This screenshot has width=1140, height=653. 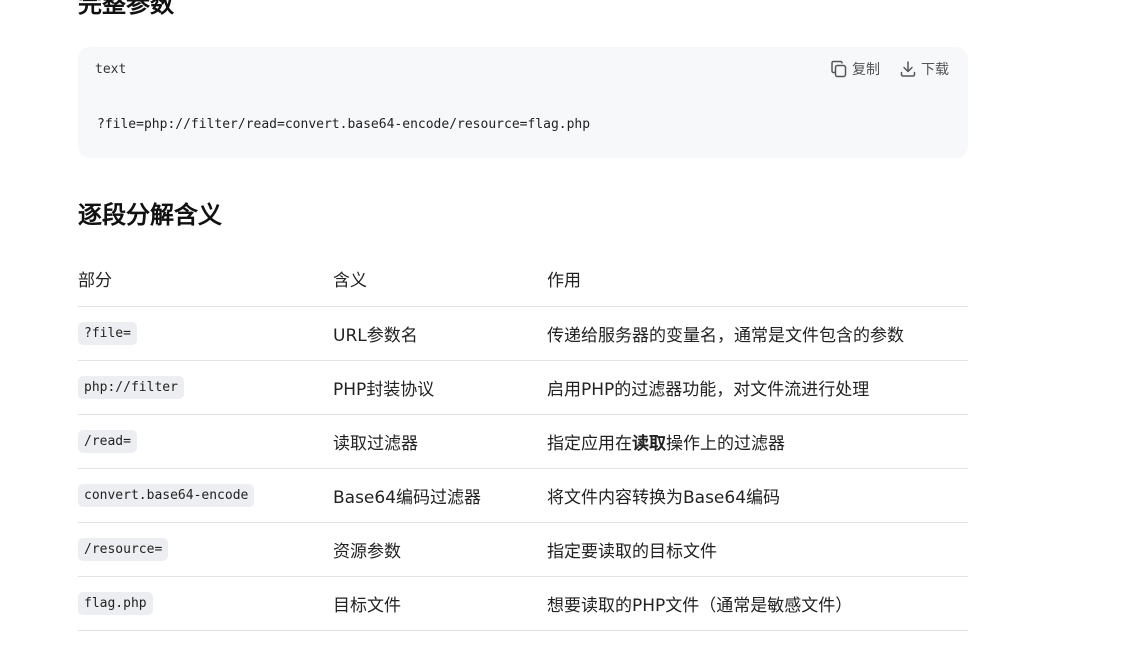 I want to click on cell-meaning: 读取过滤器, so click(x=440, y=441).